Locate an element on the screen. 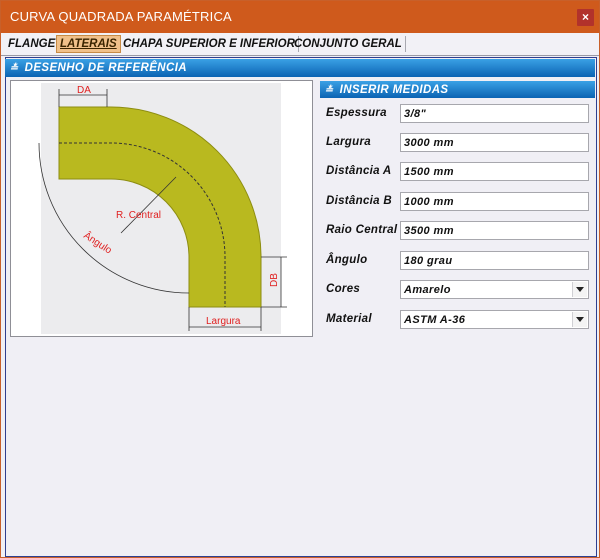  select-material: ASTM A-36 is located at coordinates (494, 319).